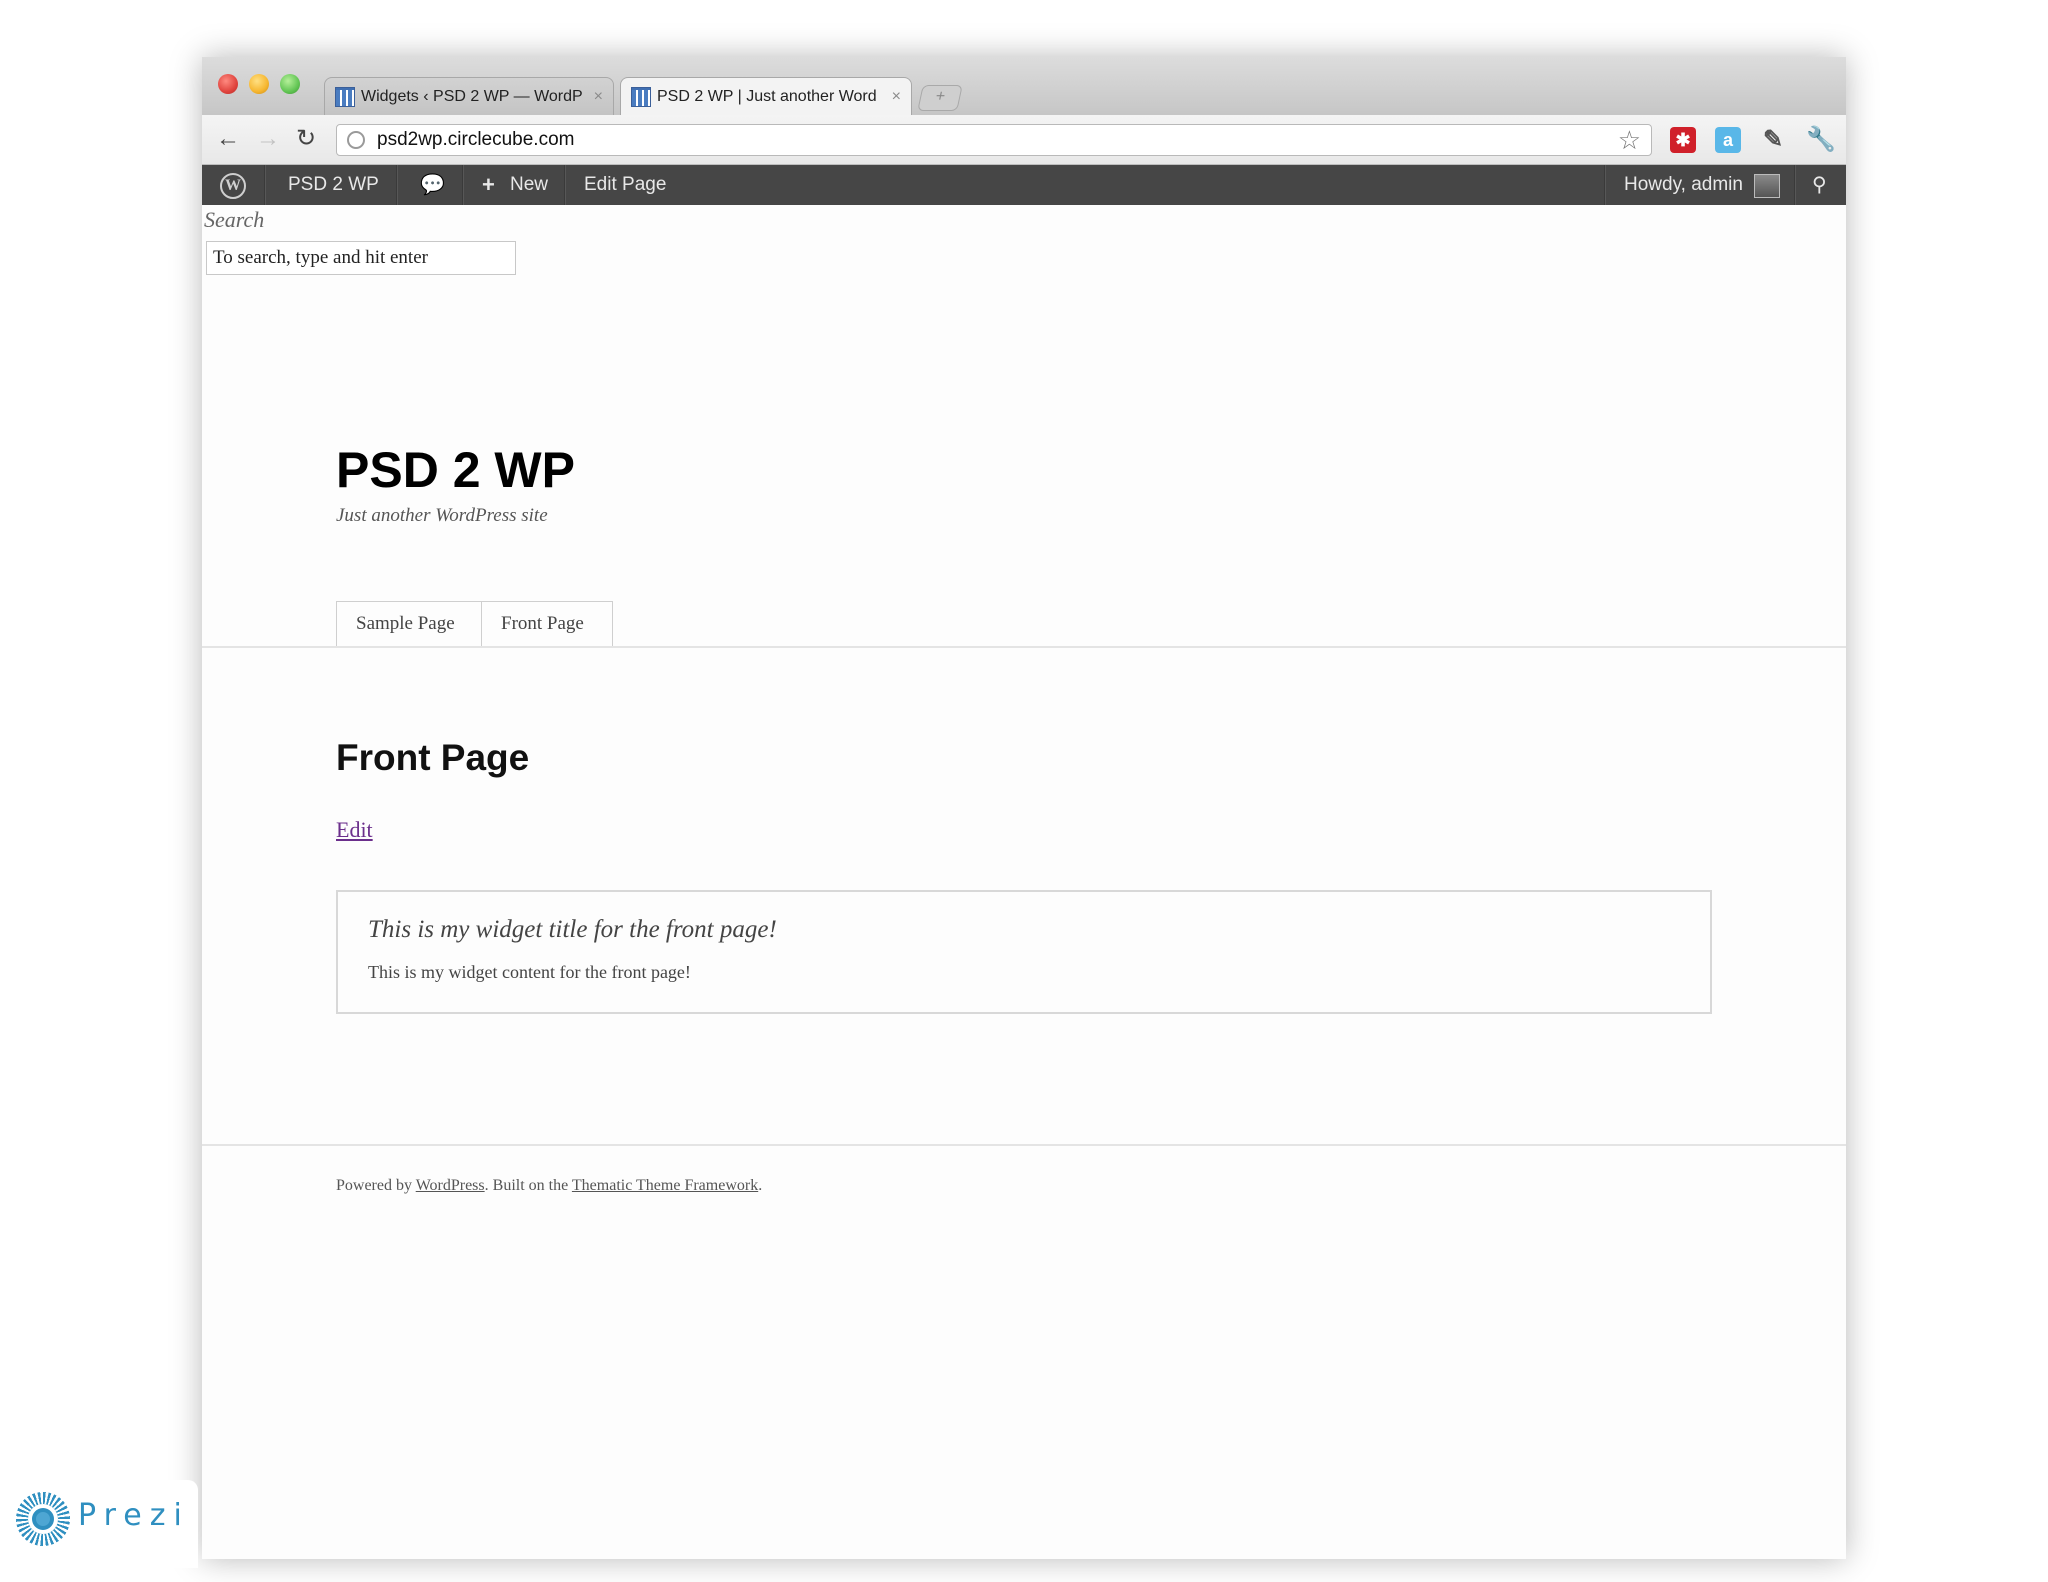 Image resolution: width=2048 pixels, height=1582 pixels. What do you see at coordinates (940, 98) in the screenshot?
I see `new-tab-button: +` at bounding box center [940, 98].